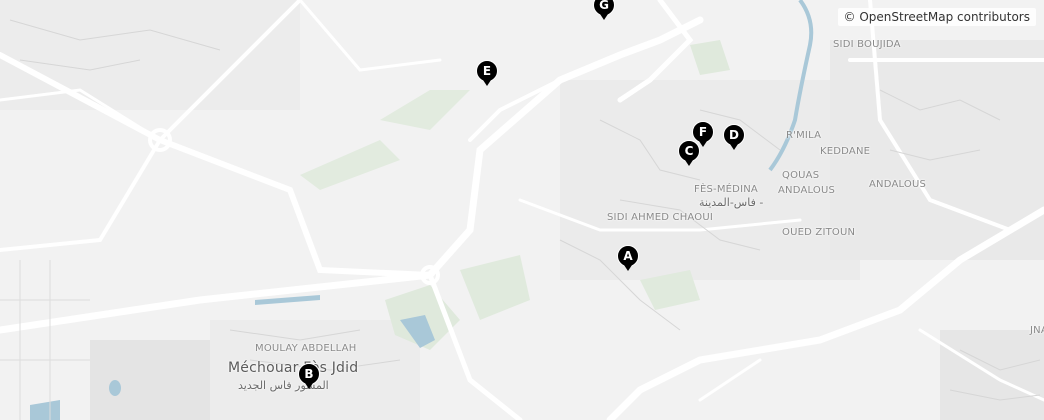 This screenshot has height=420, width=1044. Describe the element at coordinates (1037, 330) in the screenshot. I see `place-label-jna: JNA` at that location.